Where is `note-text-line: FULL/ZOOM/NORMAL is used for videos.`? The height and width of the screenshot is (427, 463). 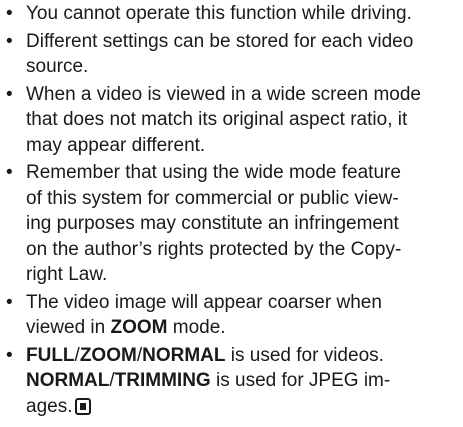
note-text-line: FULL/ZOOM/NORMAL is used for videos. is located at coordinates (244, 356).